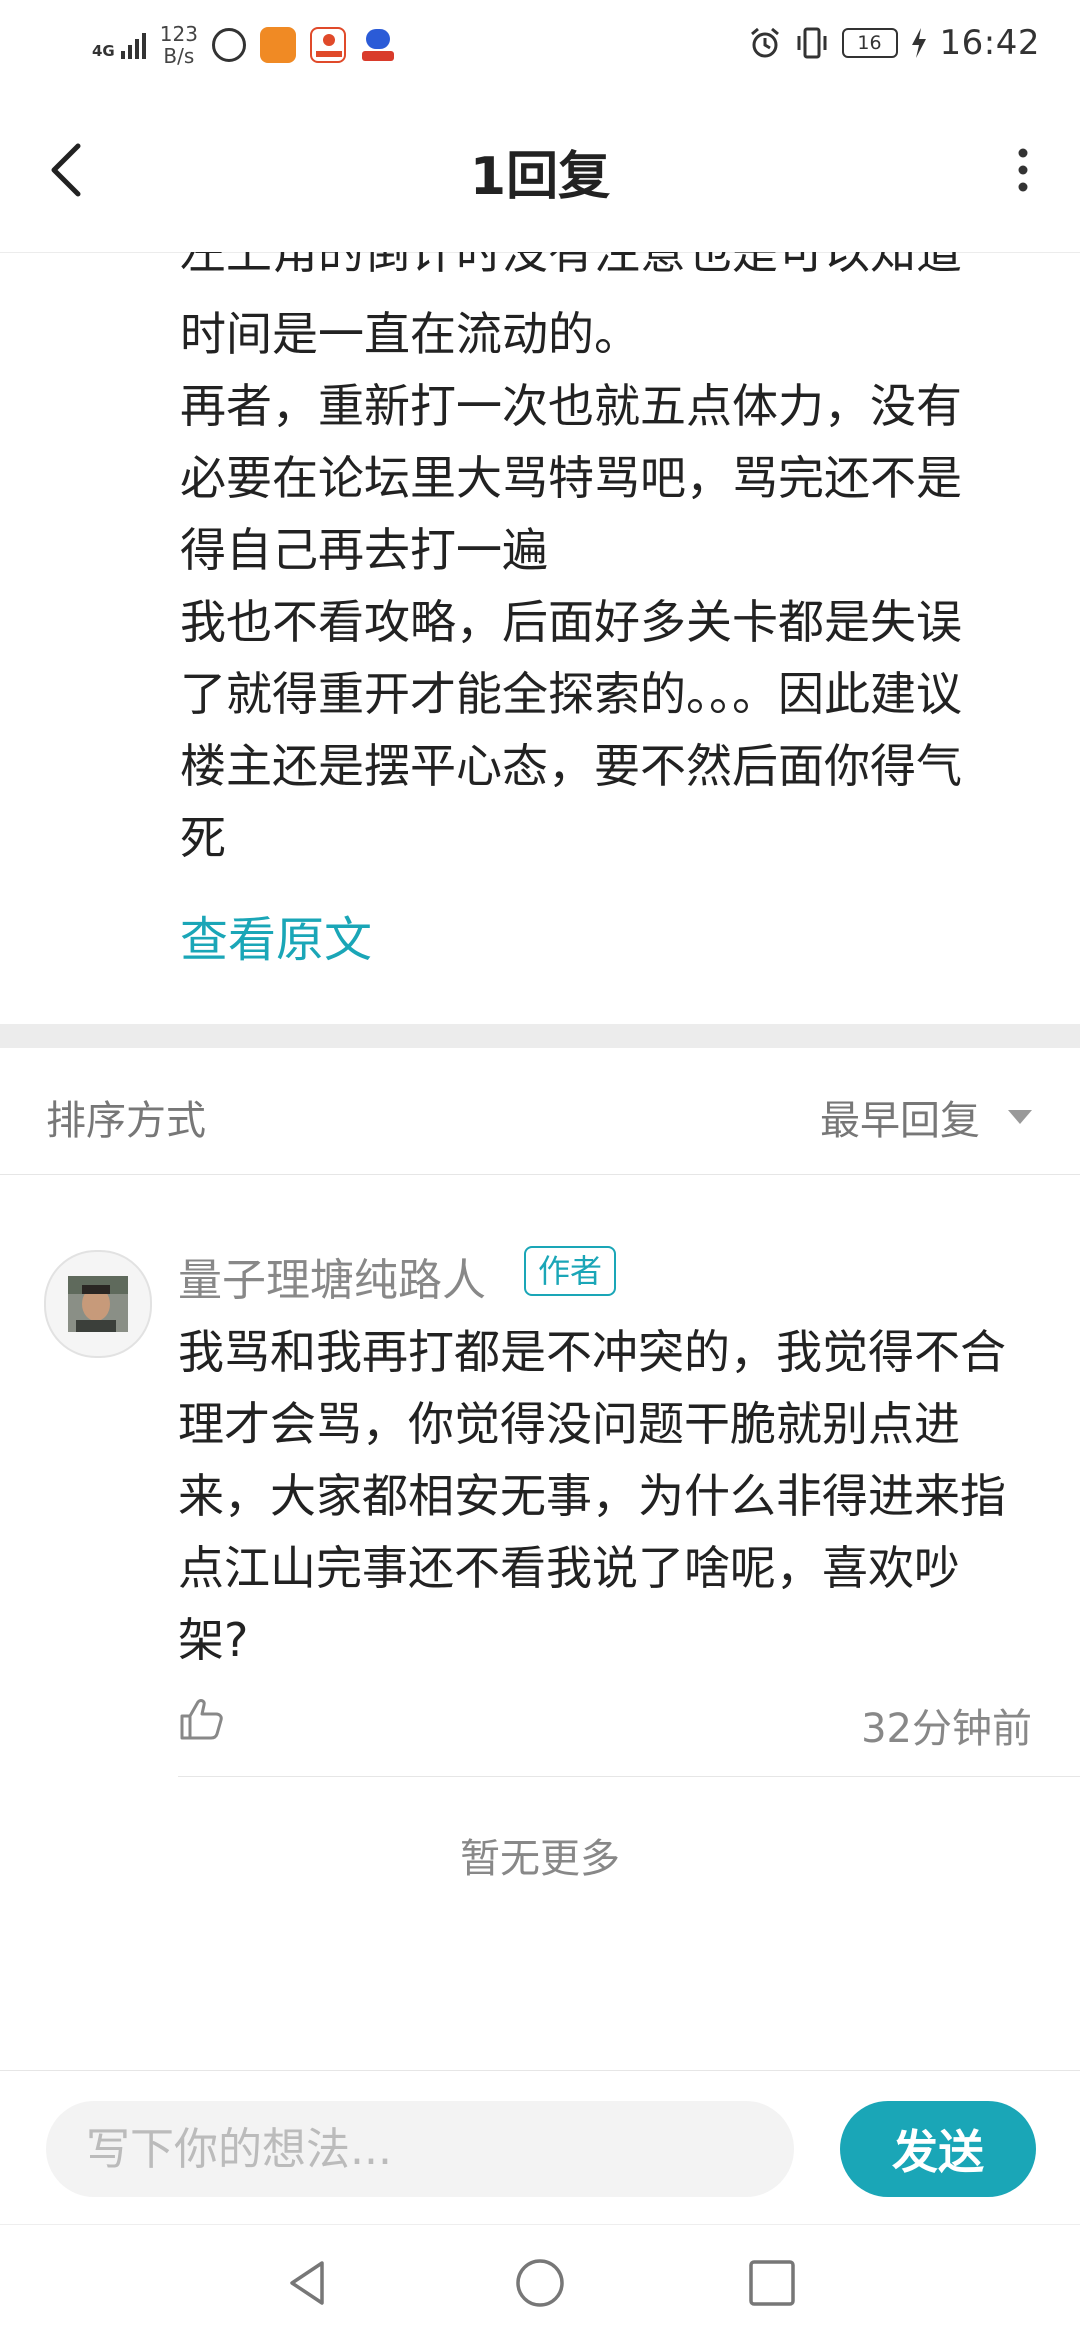 Image resolution: width=1080 pixels, height=2341 pixels. I want to click on sort-dropdown: 最早回复, so click(900, 1117).